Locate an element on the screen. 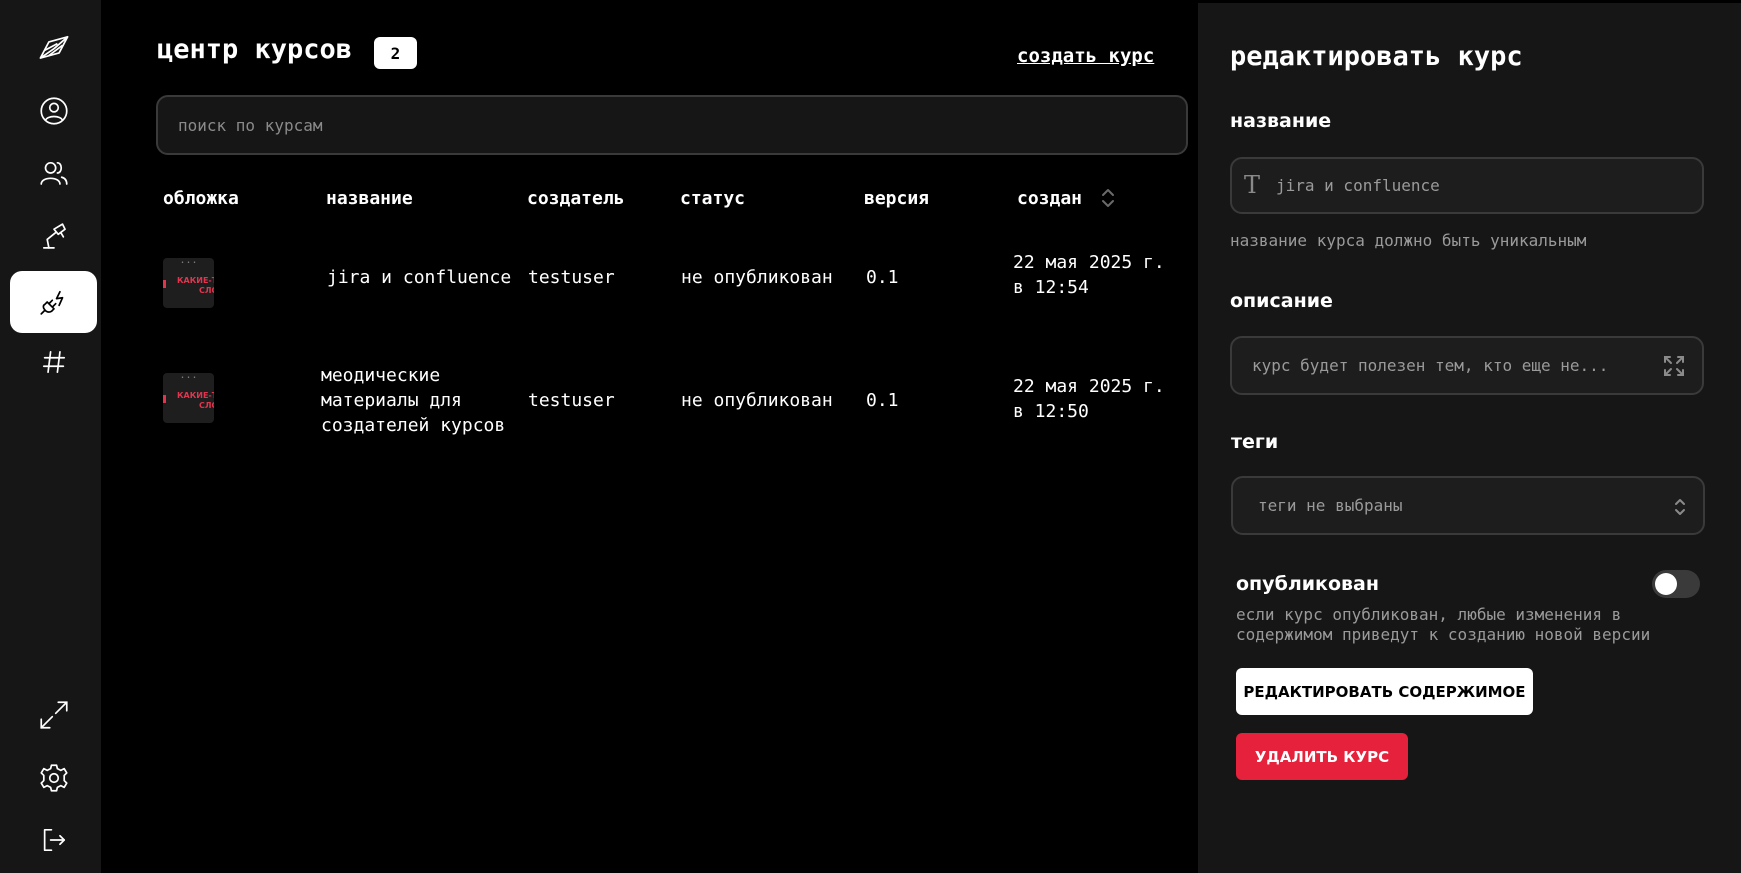 The image size is (1741, 873). users-icon is located at coordinates (53, 173).